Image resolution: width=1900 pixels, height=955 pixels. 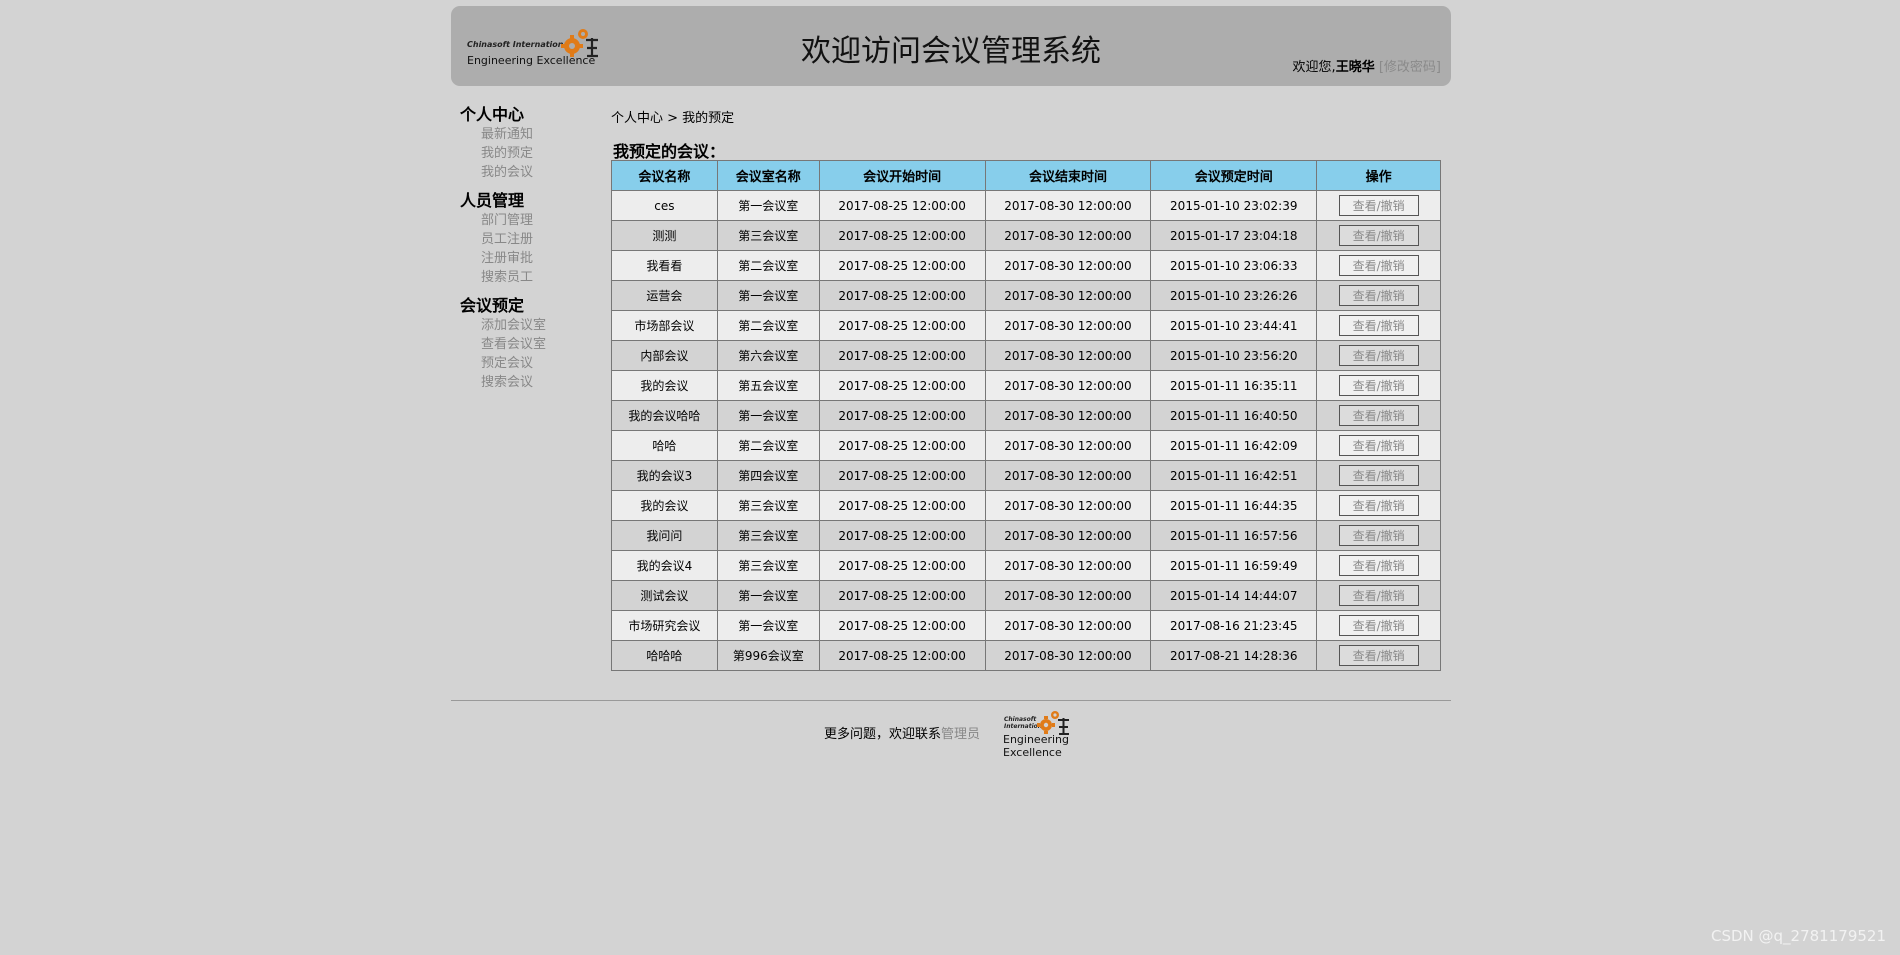 I want to click on cell-booked-time: 2015-01-11 16:57:56, so click(x=1234, y=535).